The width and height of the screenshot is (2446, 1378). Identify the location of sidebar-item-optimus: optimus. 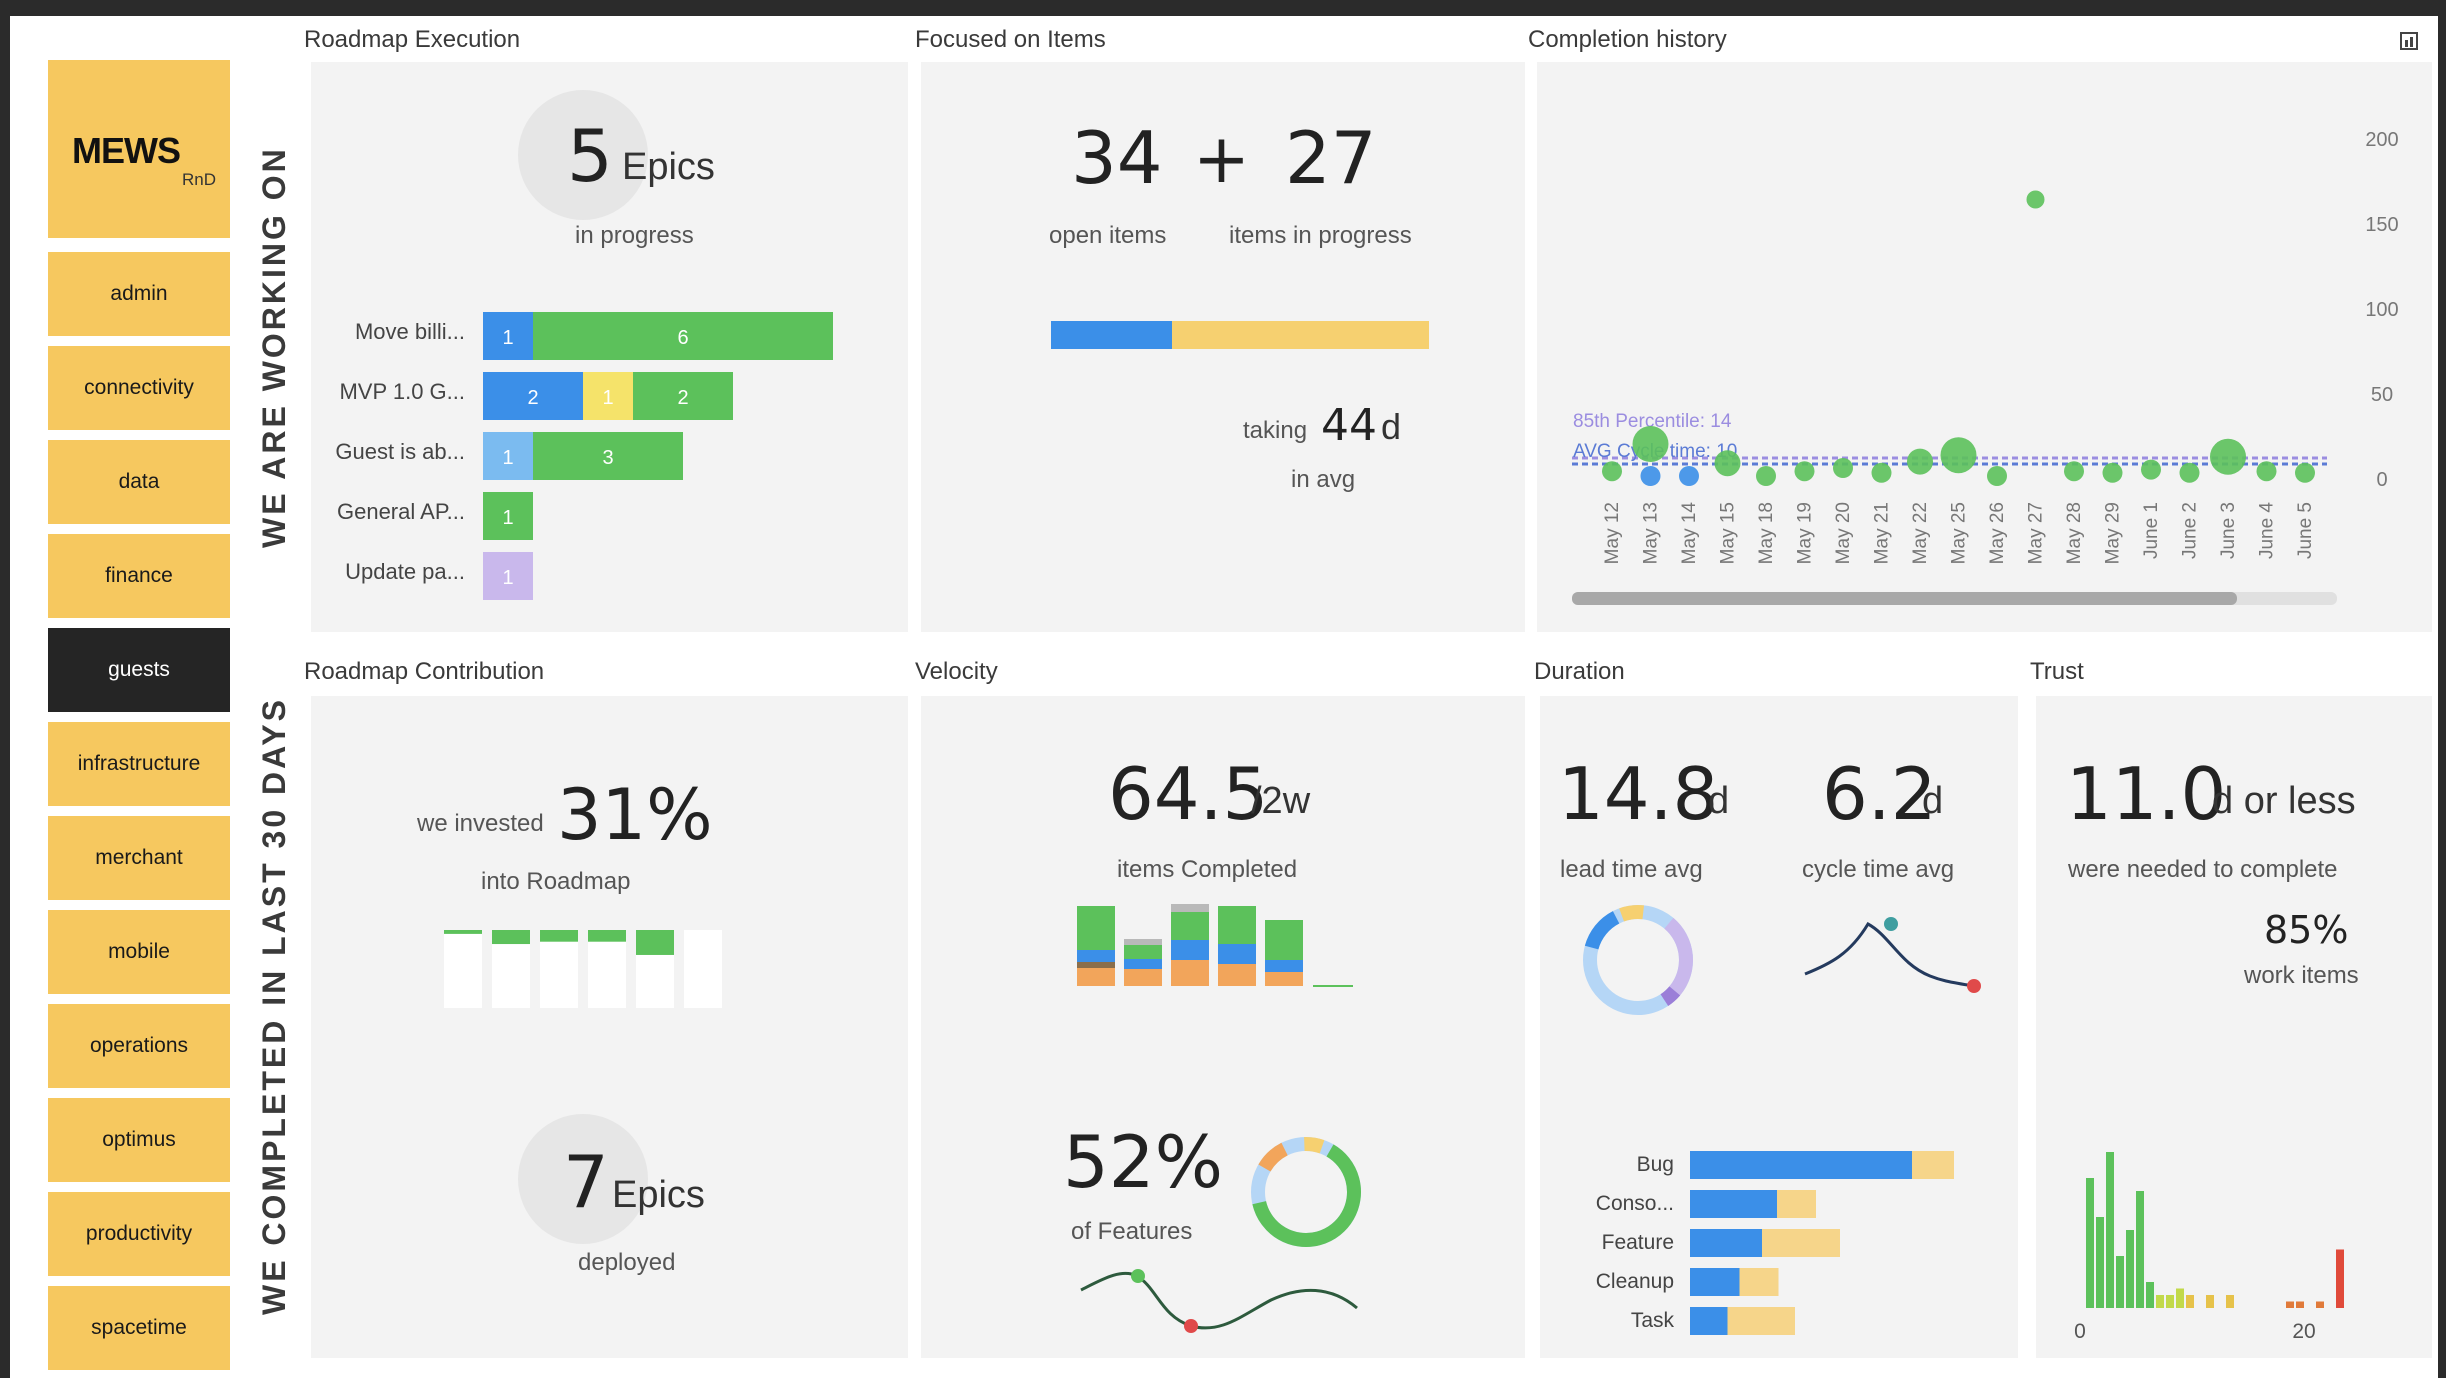
(139, 1140).